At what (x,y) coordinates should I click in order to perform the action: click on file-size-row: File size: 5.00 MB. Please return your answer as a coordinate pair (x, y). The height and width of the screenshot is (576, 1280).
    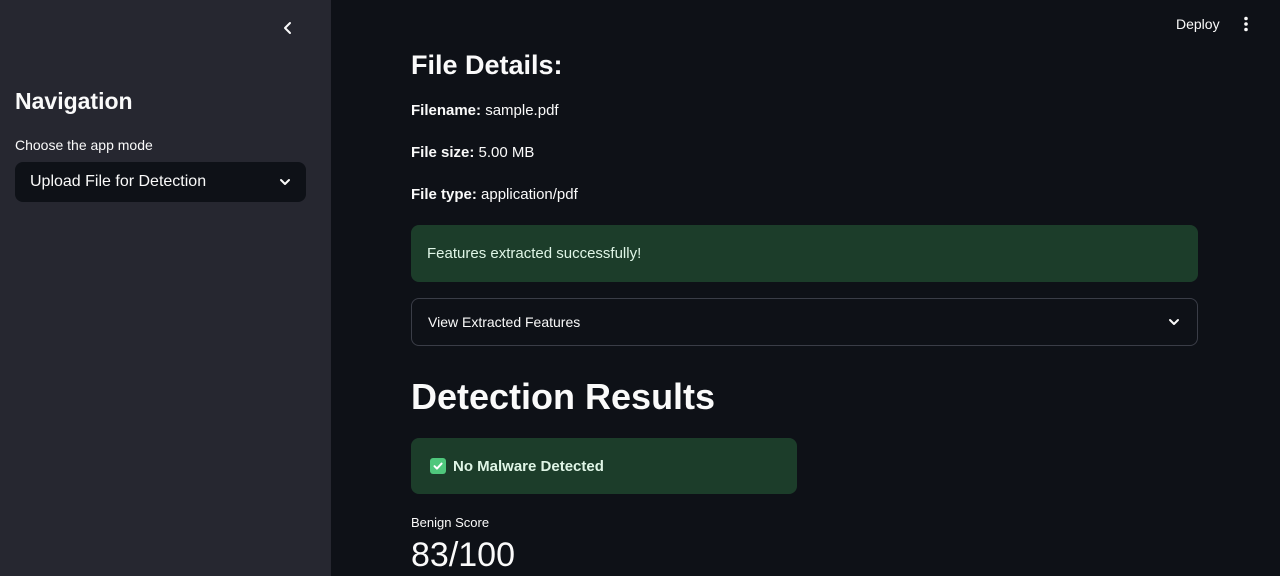
    Looking at the image, I should click on (472, 152).